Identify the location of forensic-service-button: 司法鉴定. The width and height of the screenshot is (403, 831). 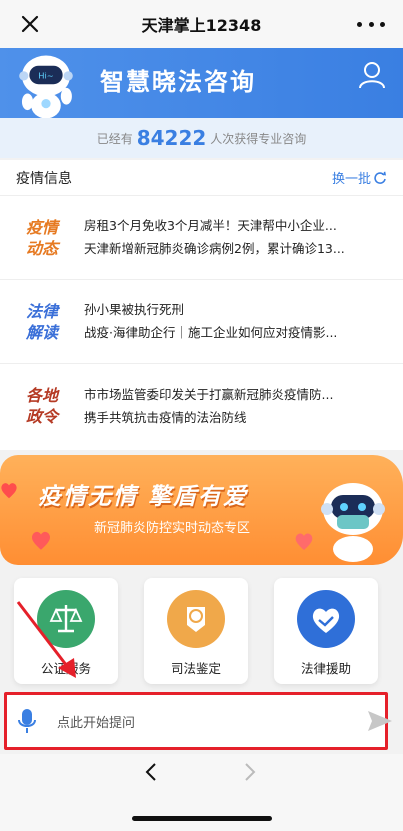
(196, 631).